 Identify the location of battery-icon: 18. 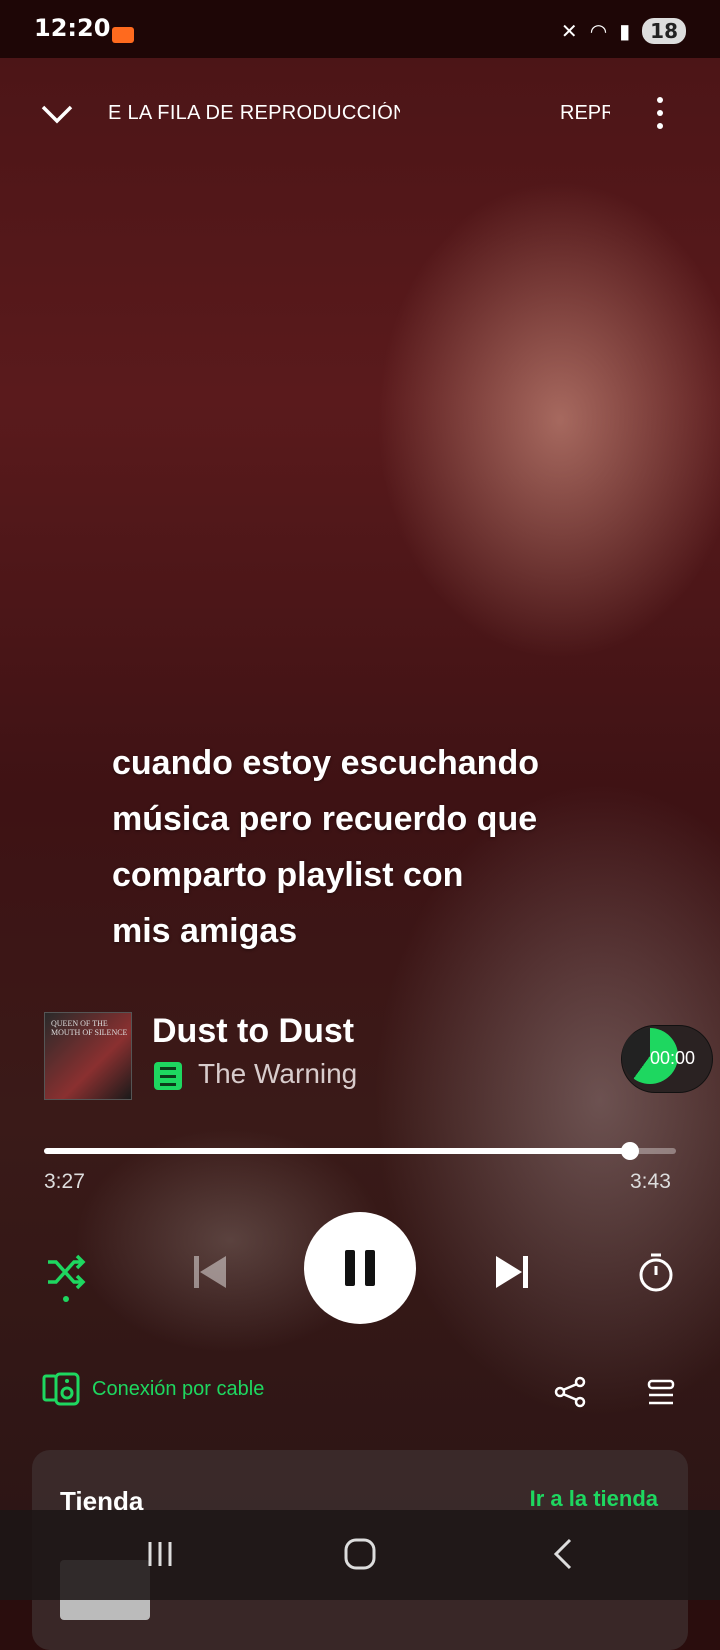
(664, 31).